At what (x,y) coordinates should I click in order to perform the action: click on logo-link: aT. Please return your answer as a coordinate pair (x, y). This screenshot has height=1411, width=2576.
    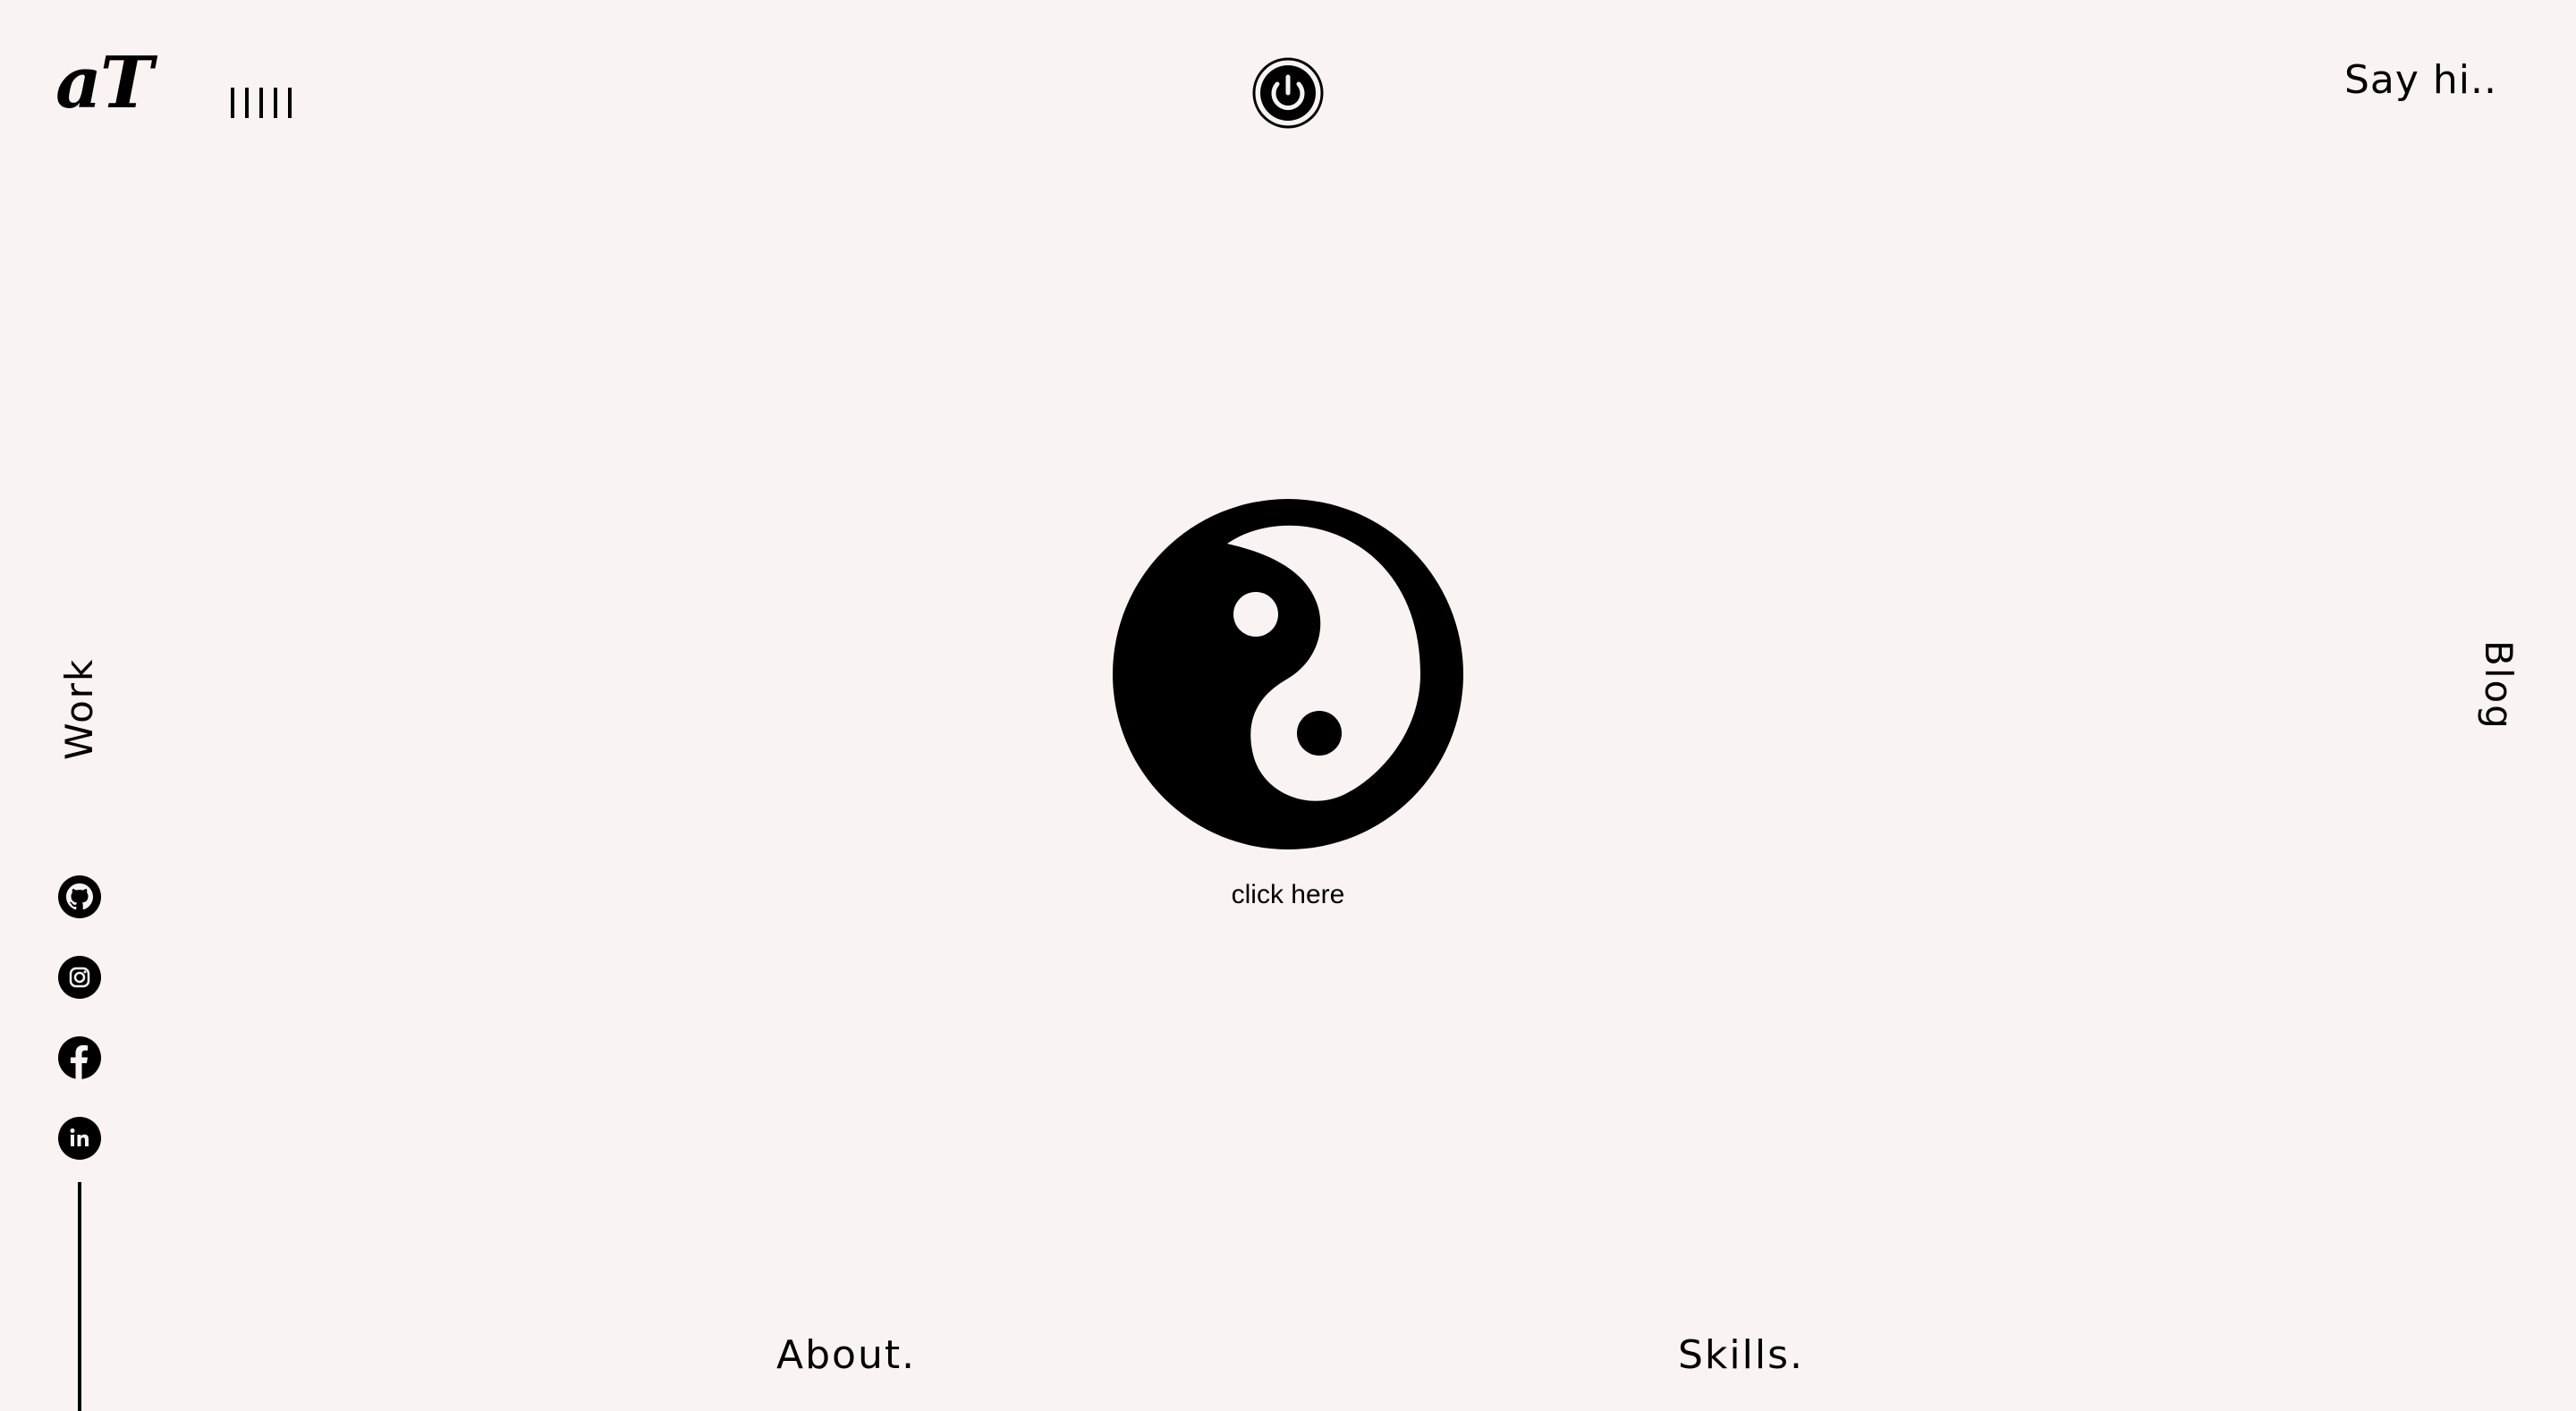
    Looking at the image, I should click on (104, 82).